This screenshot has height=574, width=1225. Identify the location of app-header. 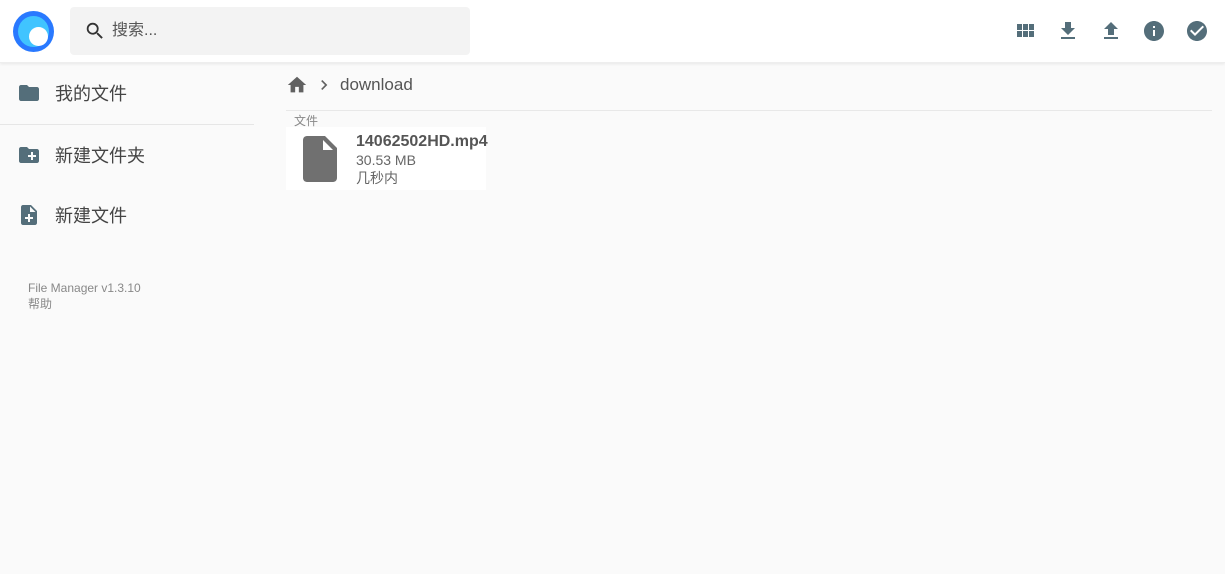
(612, 31).